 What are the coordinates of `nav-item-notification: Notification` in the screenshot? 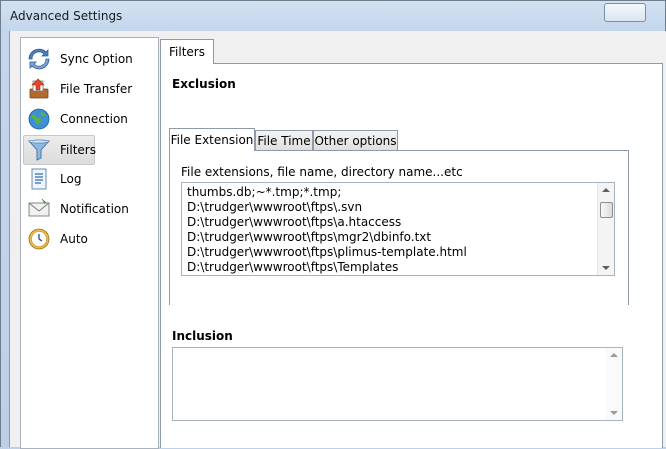 It's located at (84, 209).